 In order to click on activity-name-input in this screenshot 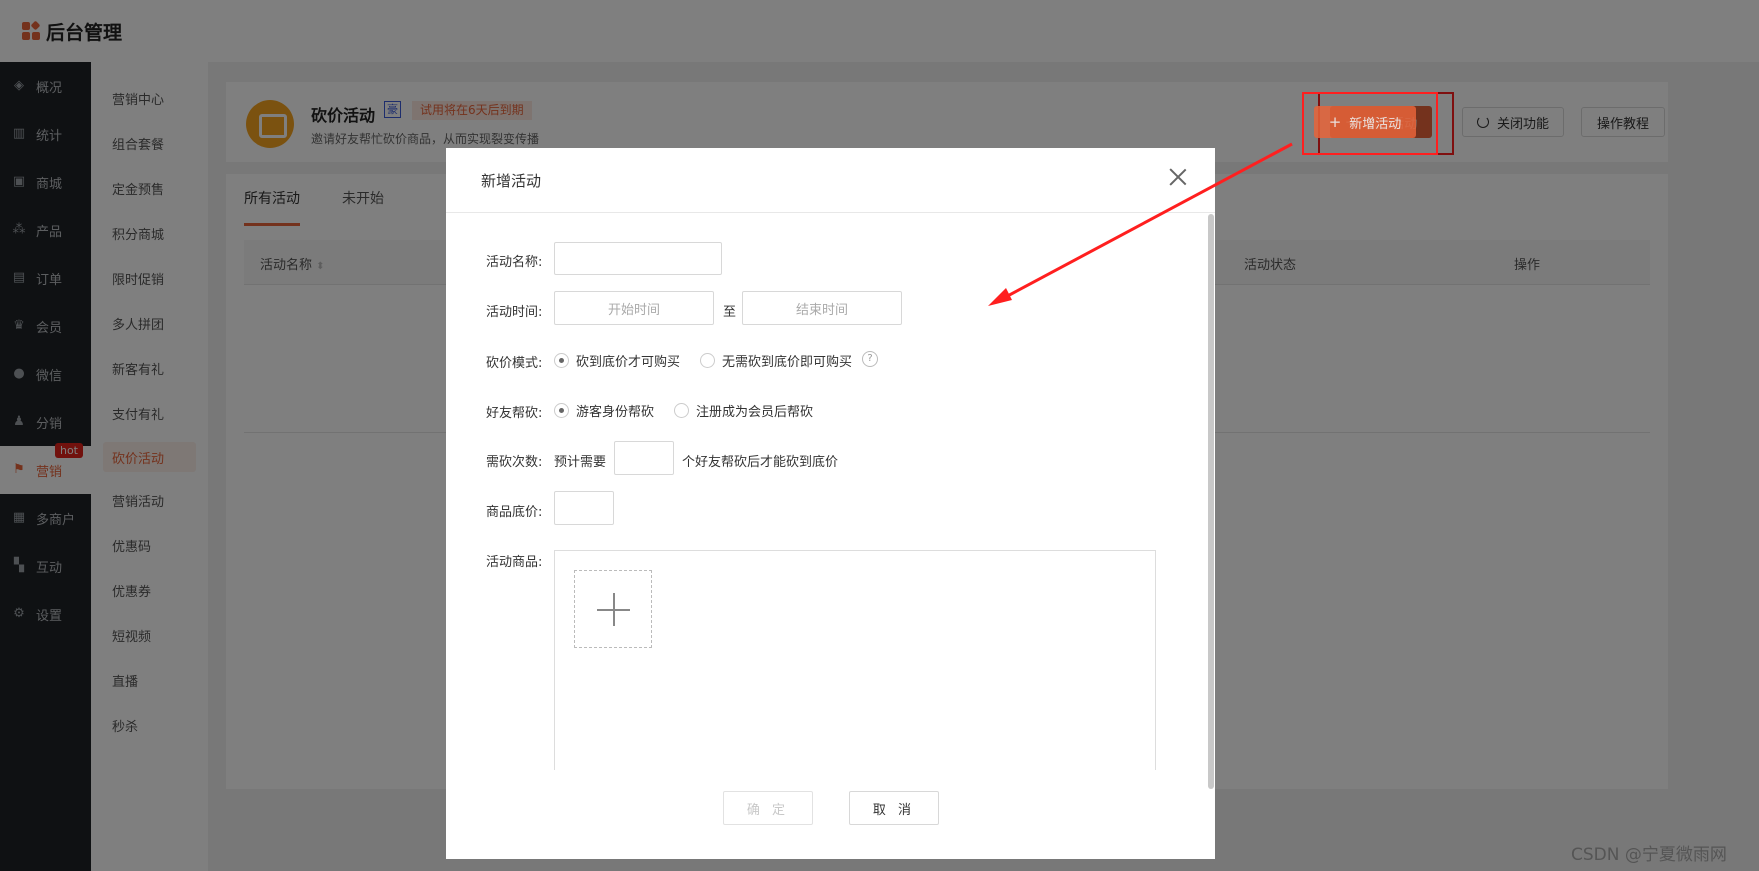, I will do `click(638, 258)`.